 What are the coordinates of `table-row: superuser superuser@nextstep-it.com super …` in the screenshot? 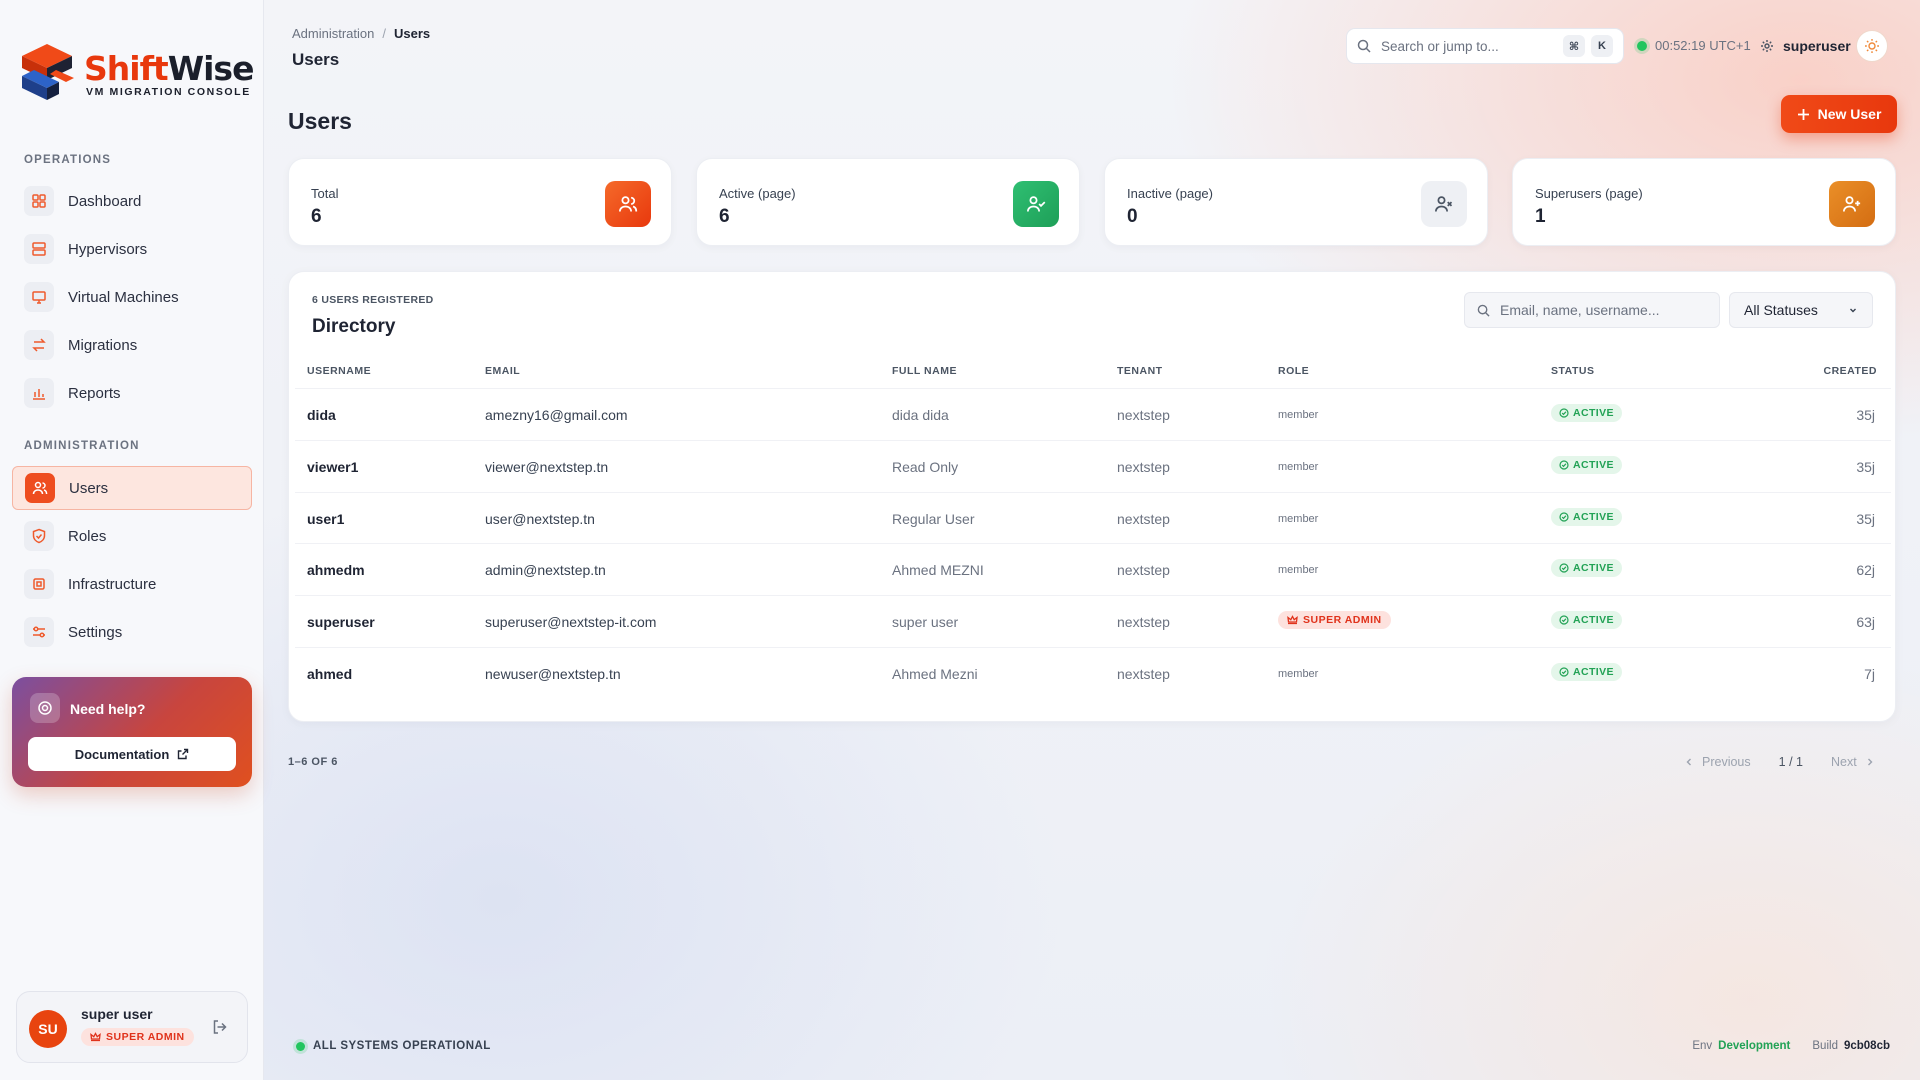 It's located at (1093, 621).